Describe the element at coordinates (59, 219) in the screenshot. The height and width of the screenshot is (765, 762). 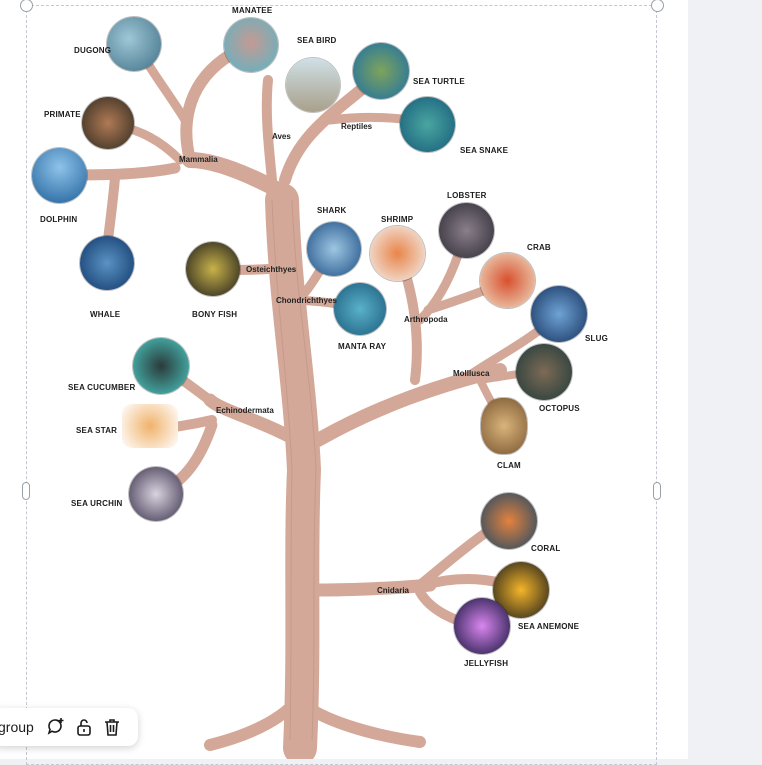
I see `label-dolphin: DOLPHIN` at that location.